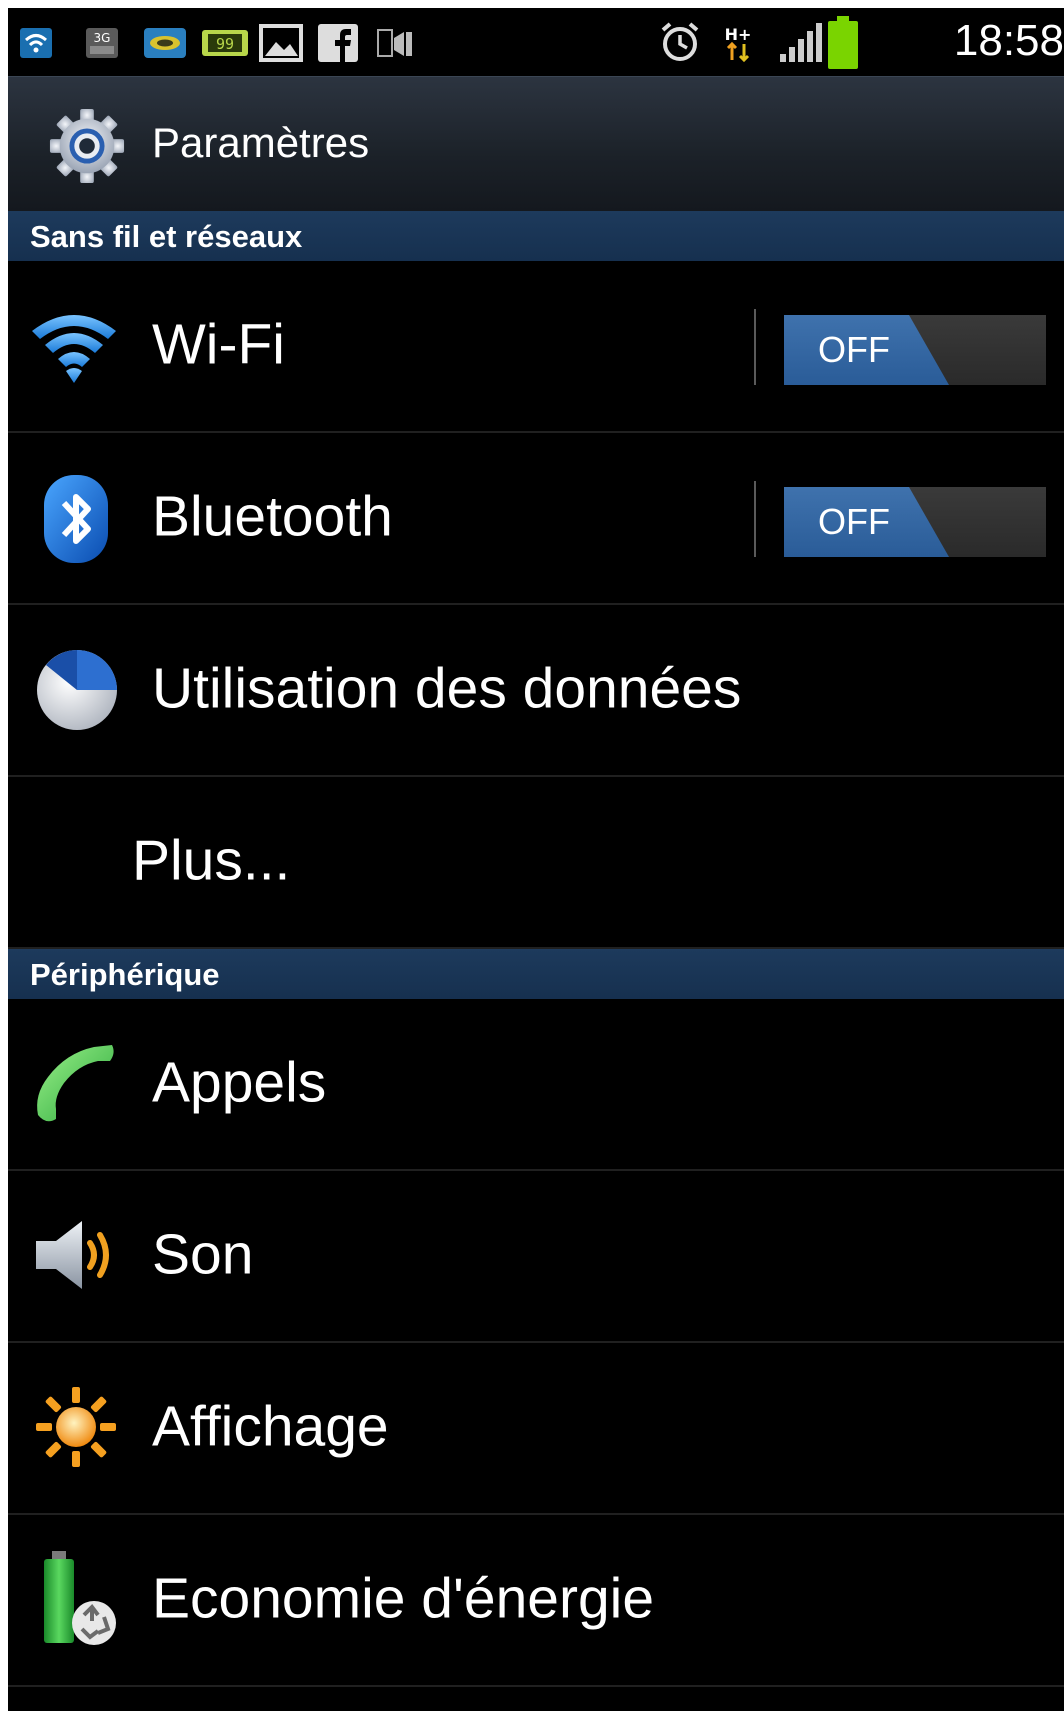 Image resolution: width=1064 pixels, height=1711 pixels. Describe the element at coordinates (447, 688) in the screenshot. I see `settings-item-label: Utilisation des données` at that location.